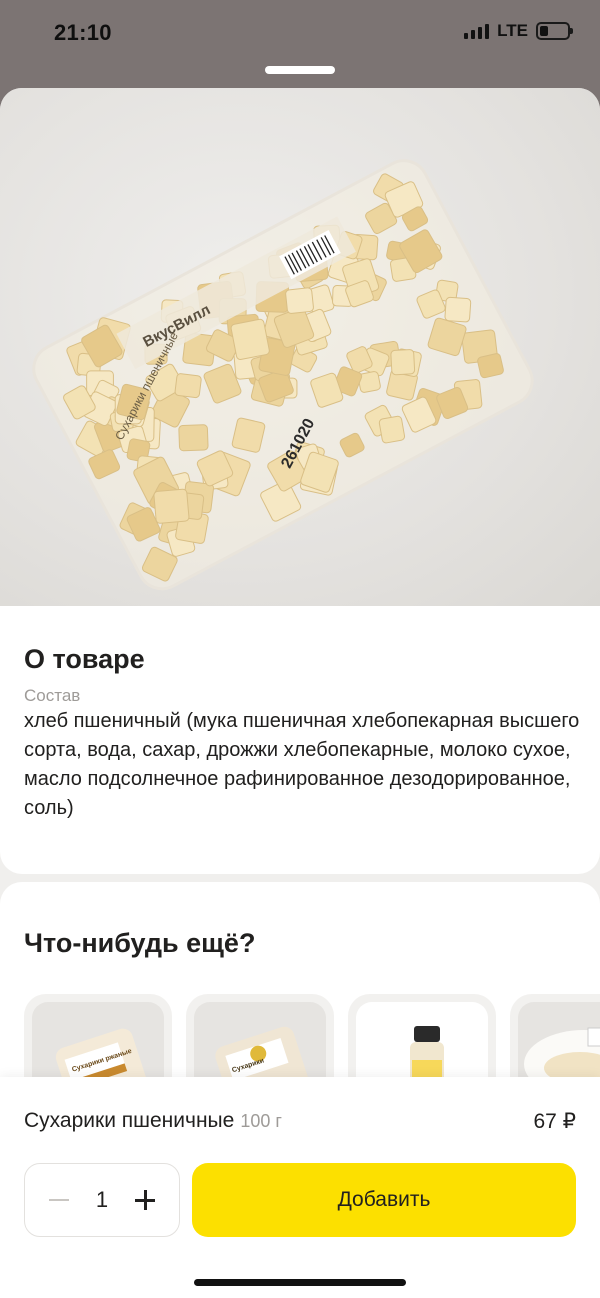  What do you see at coordinates (140, 943) in the screenshot?
I see `suggestions-title: Что-нибудь ещё?` at bounding box center [140, 943].